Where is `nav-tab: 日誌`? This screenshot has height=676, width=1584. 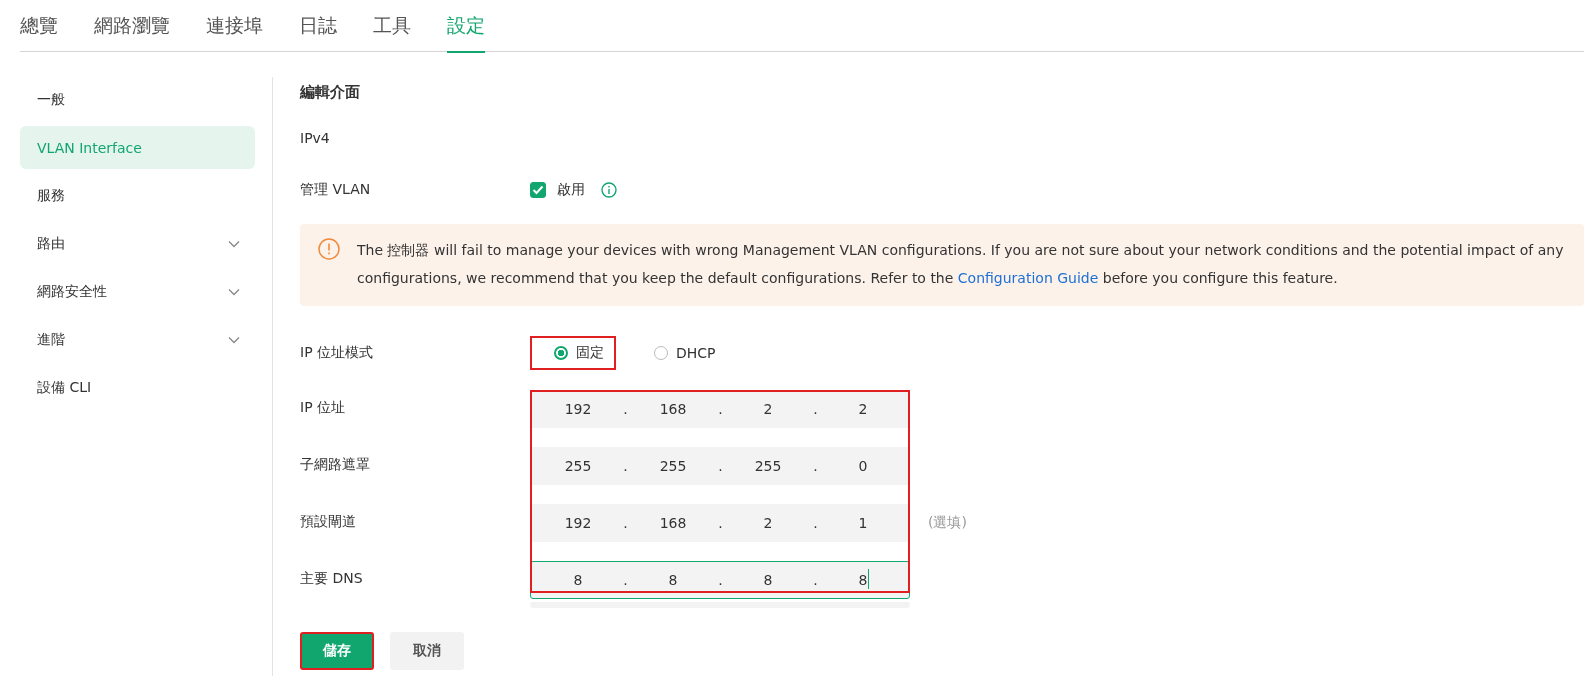
nav-tab: 日誌 is located at coordinates (318, 26).